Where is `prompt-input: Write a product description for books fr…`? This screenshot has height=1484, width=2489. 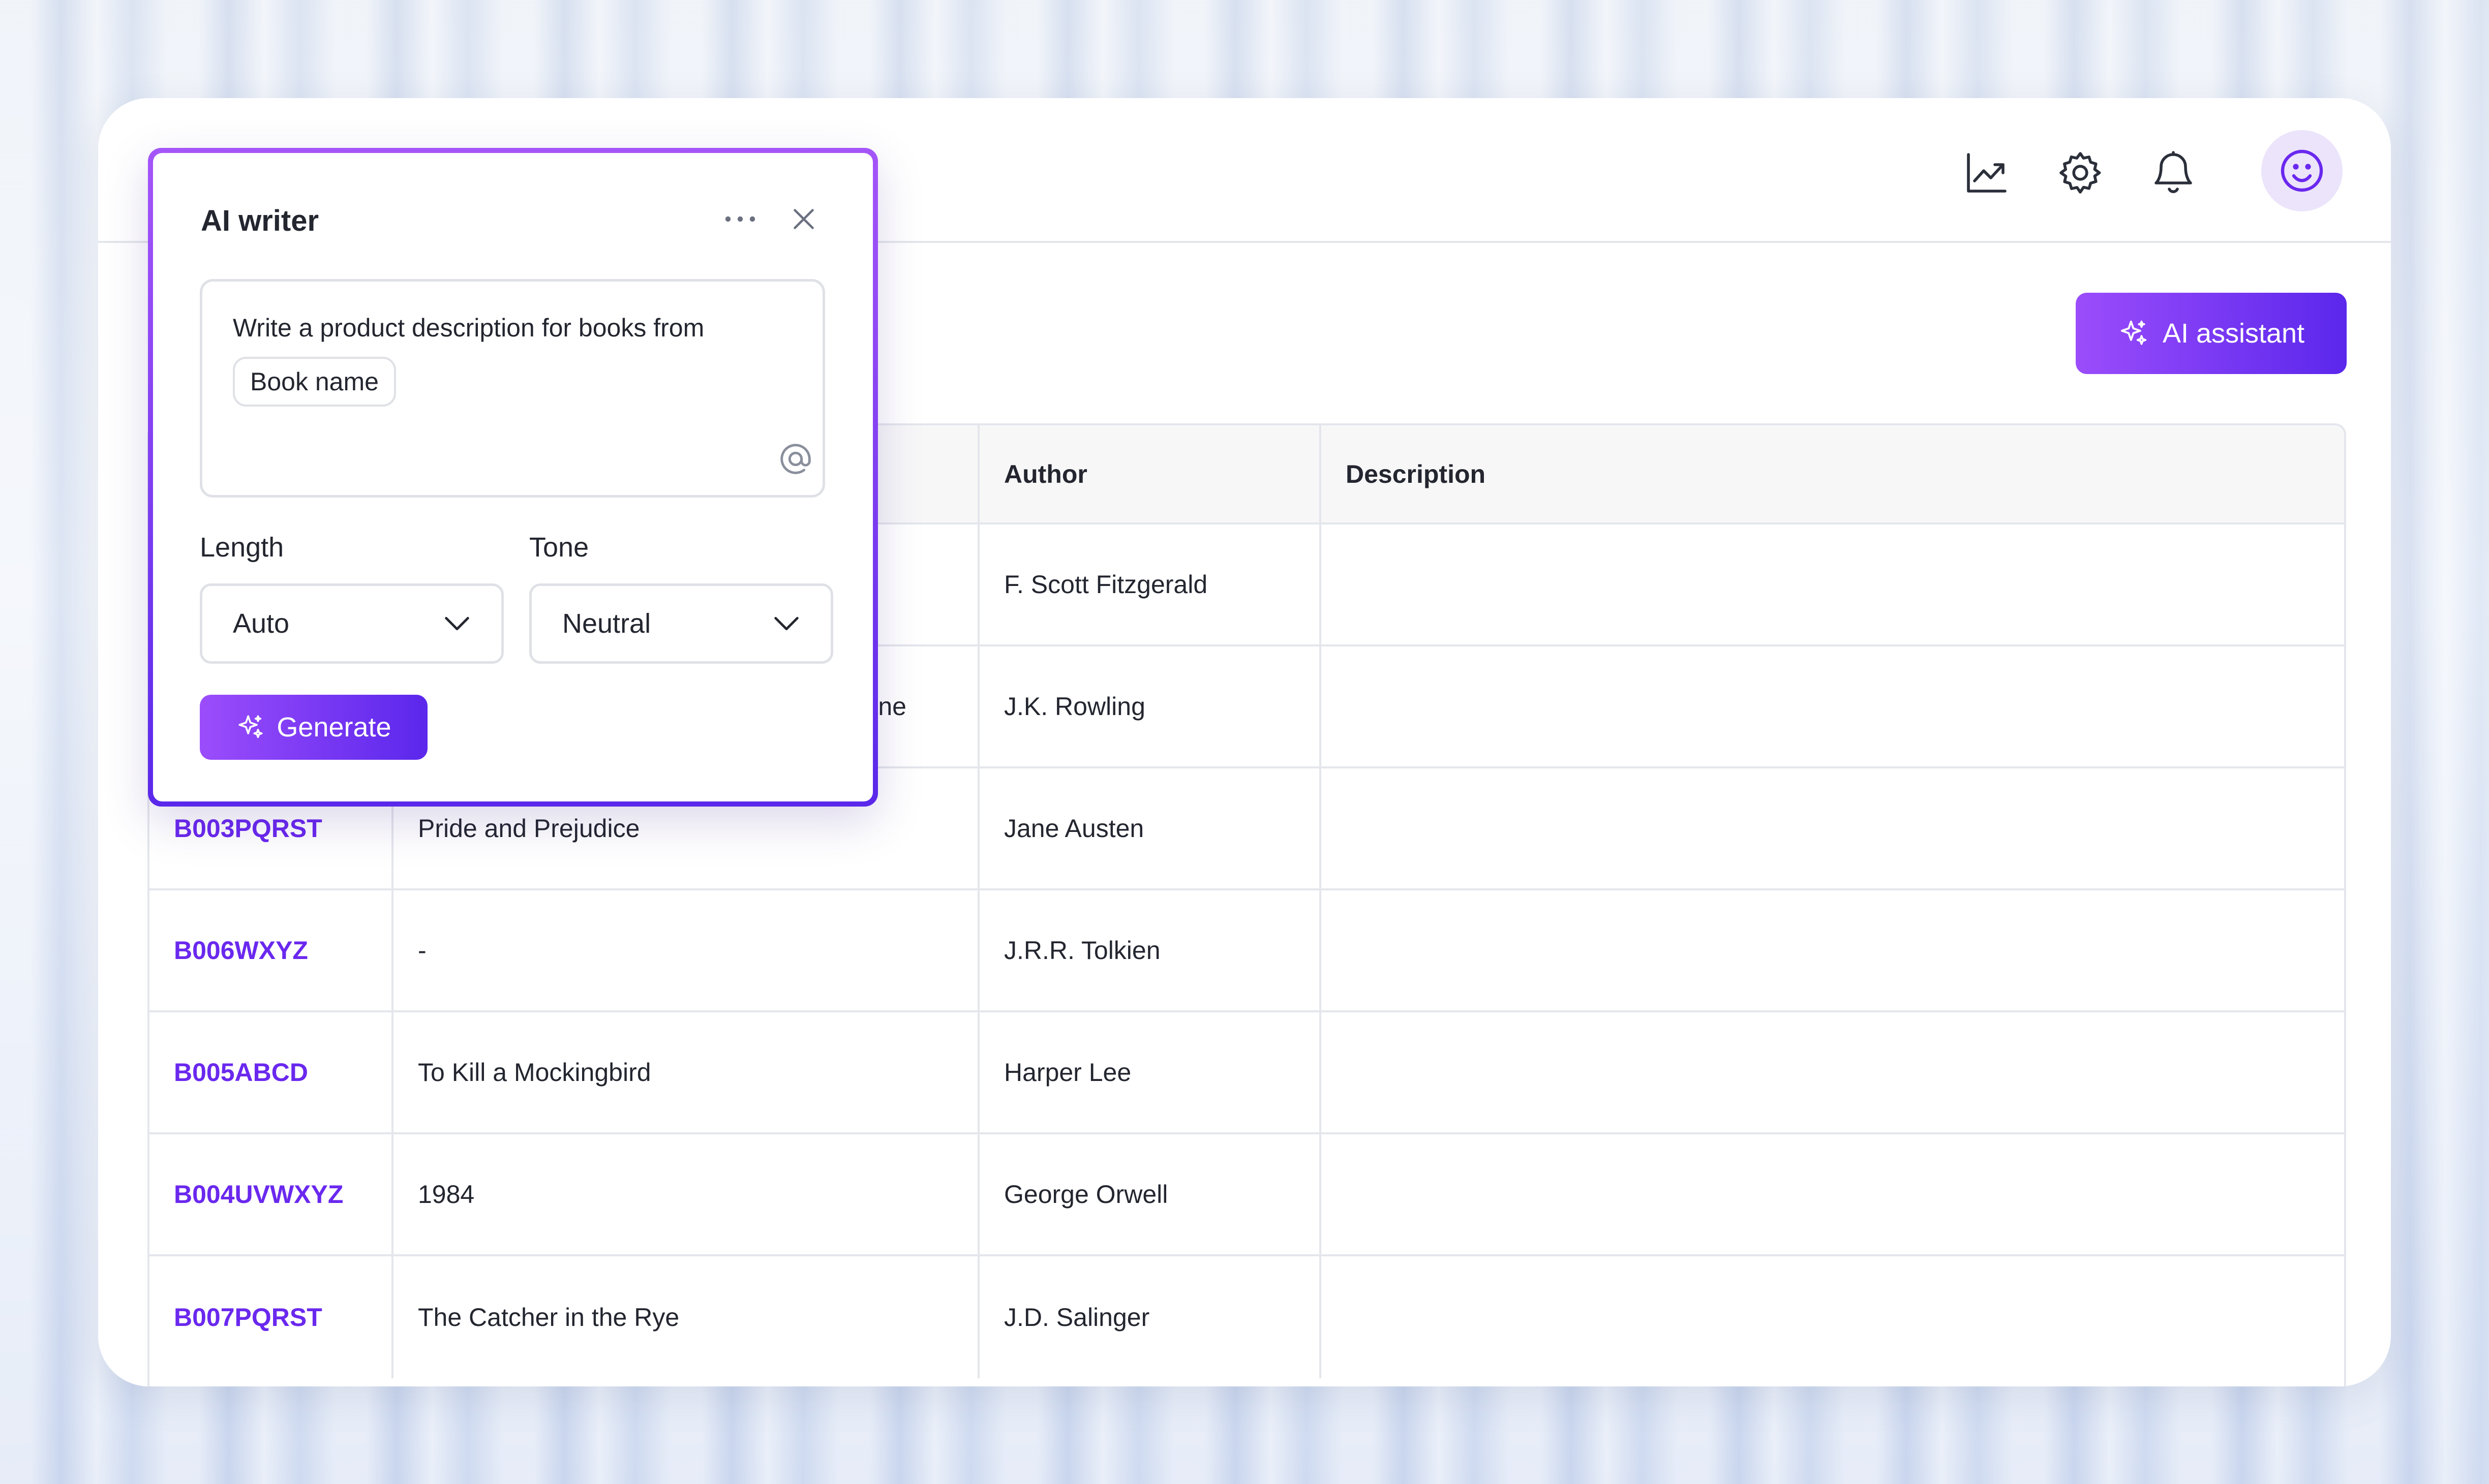 prompt-input: Write a product description for books fr… is located at coordinates (512, 388).